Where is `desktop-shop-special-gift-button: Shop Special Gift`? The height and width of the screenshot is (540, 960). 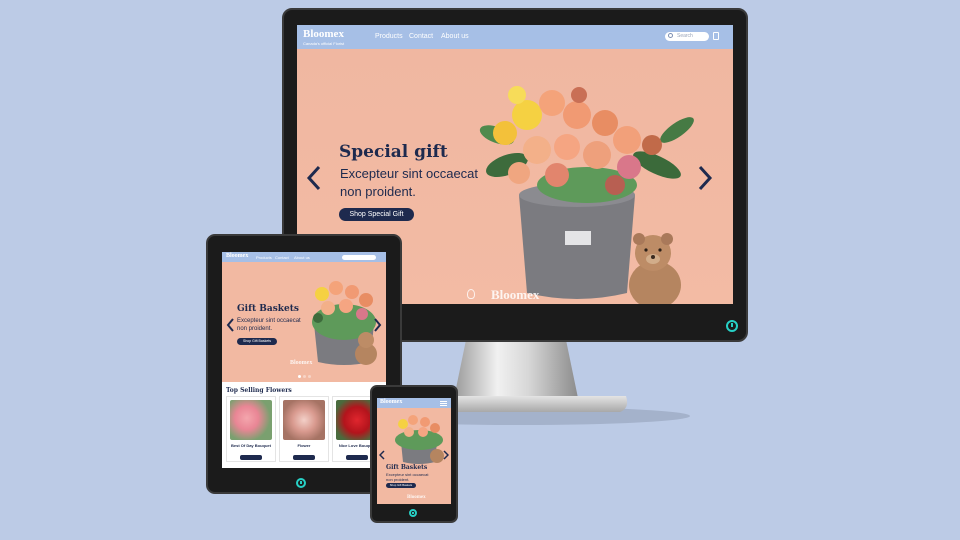 desktop-shop-special-gift-button: Shop Special Gift is located at coordinates (376, 214).